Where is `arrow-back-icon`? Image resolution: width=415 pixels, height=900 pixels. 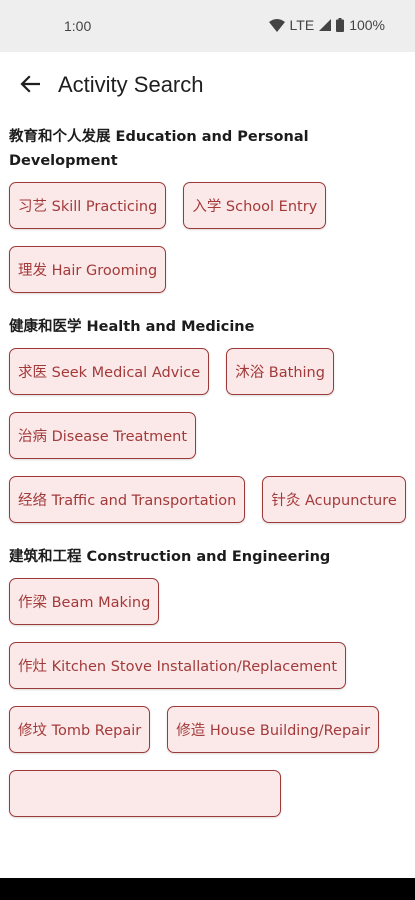 arrow-back-icon is located at coordinates (30, 84).